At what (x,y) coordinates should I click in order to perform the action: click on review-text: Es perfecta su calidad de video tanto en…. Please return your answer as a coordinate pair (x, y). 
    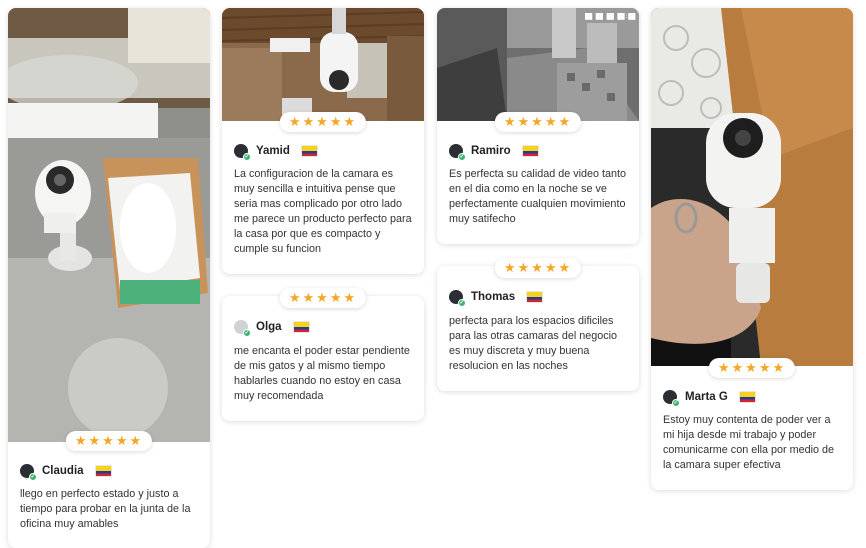
    Looking at the image, I should click on (538, 196).